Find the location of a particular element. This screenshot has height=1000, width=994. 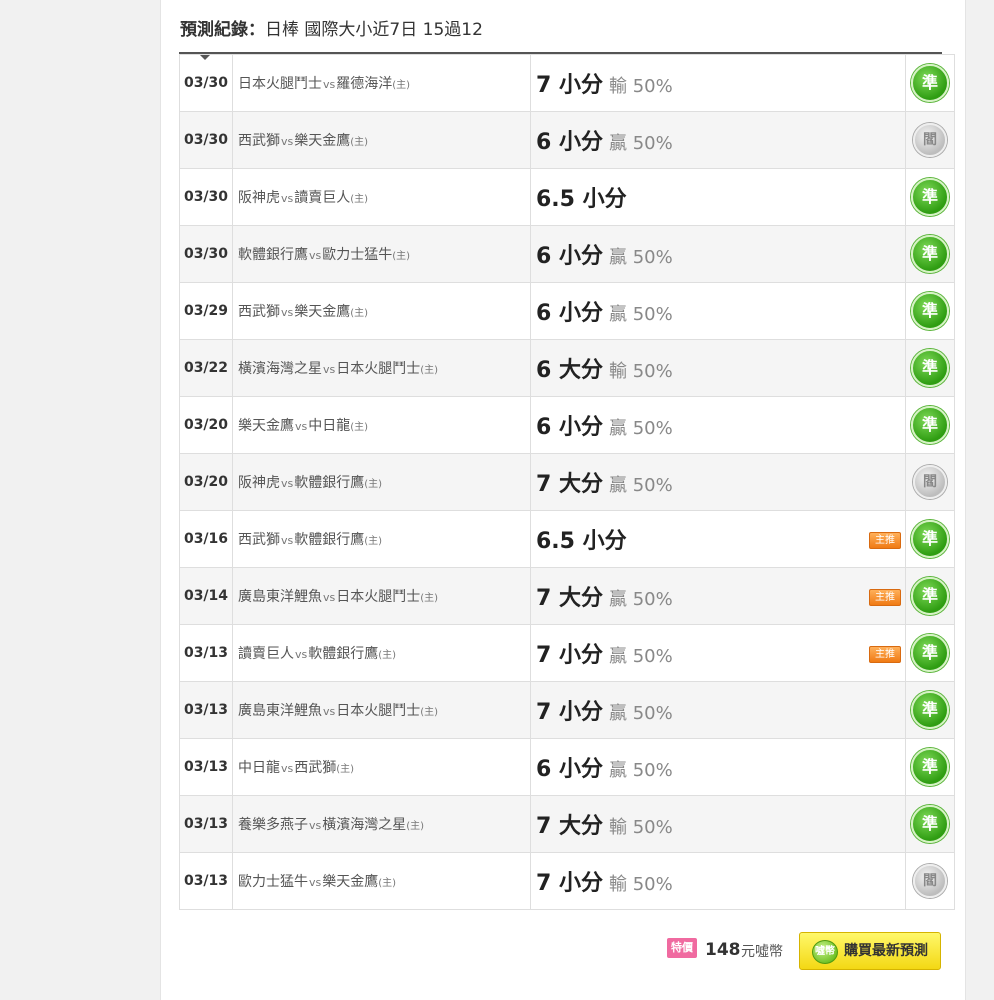

table-row: 03/20 阪神虎vs軟體銀行鷹(主) 7 大分贏 50% 閻 is located at coordinates (567, 482).